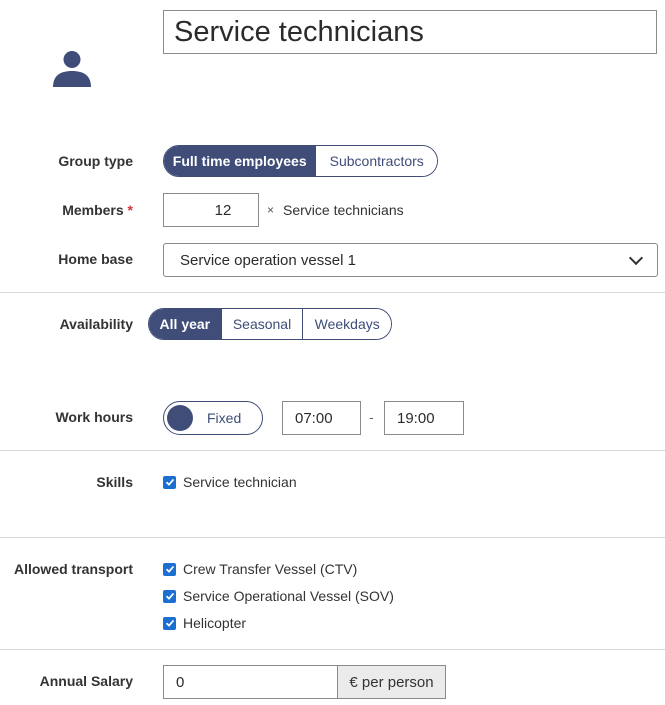 This screenshot has height=705, width=665. I want to click on members-suffix: Service technicians, so click(343, 210).